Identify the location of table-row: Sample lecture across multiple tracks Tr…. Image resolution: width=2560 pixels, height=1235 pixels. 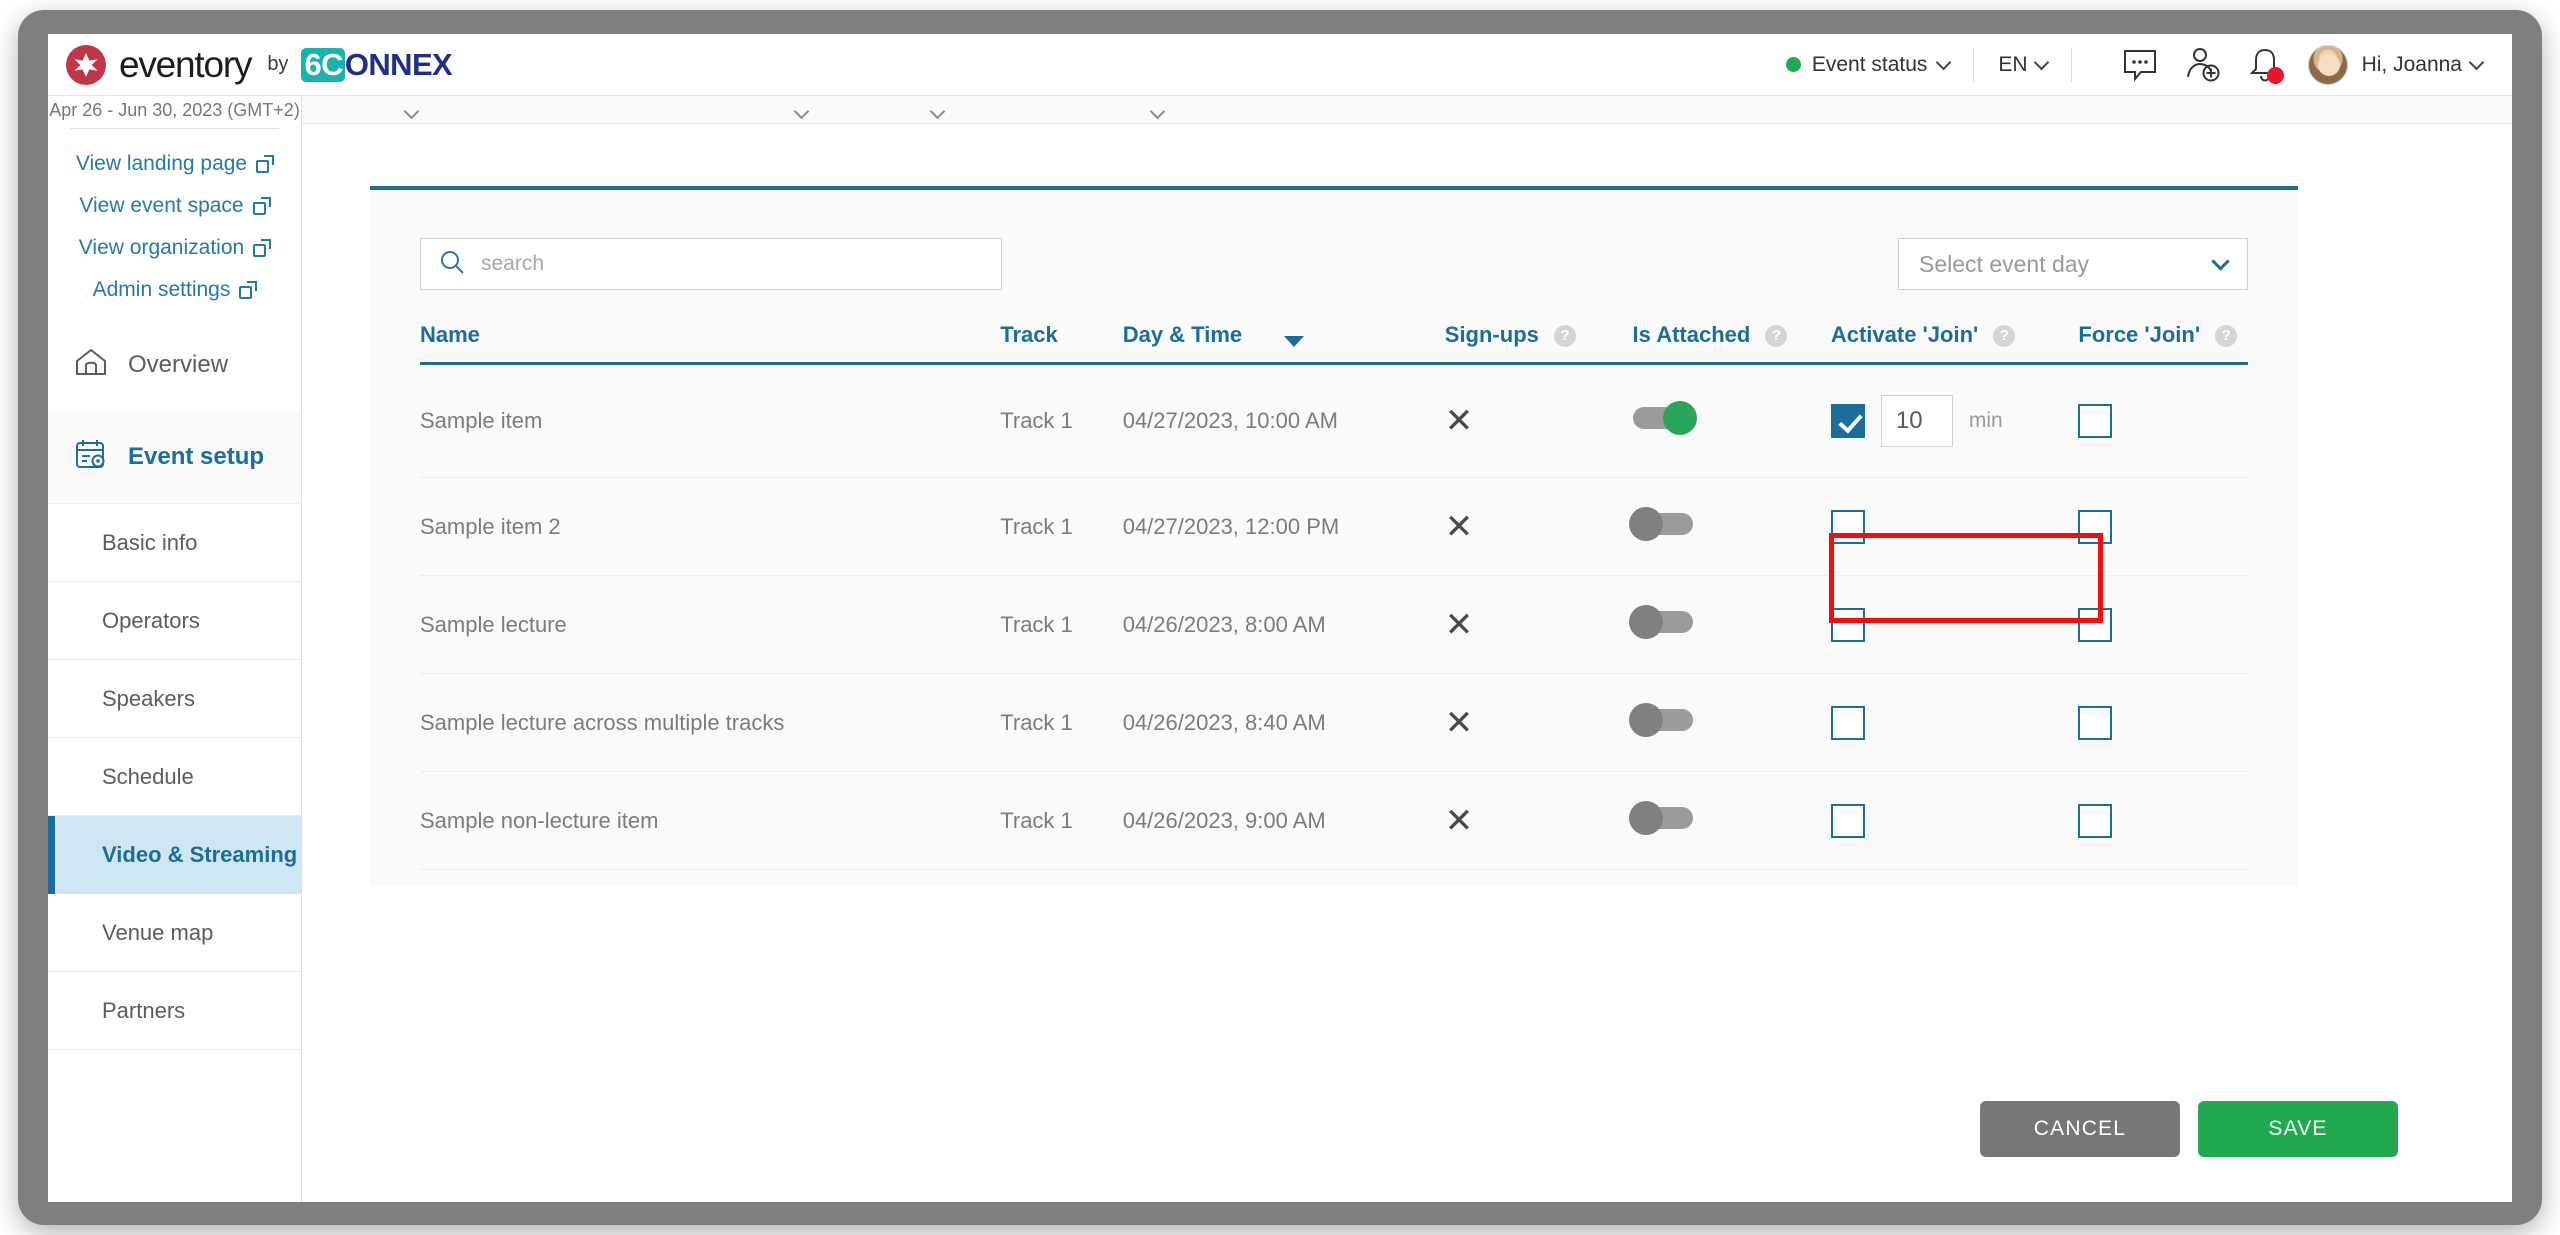
(1334, 722).